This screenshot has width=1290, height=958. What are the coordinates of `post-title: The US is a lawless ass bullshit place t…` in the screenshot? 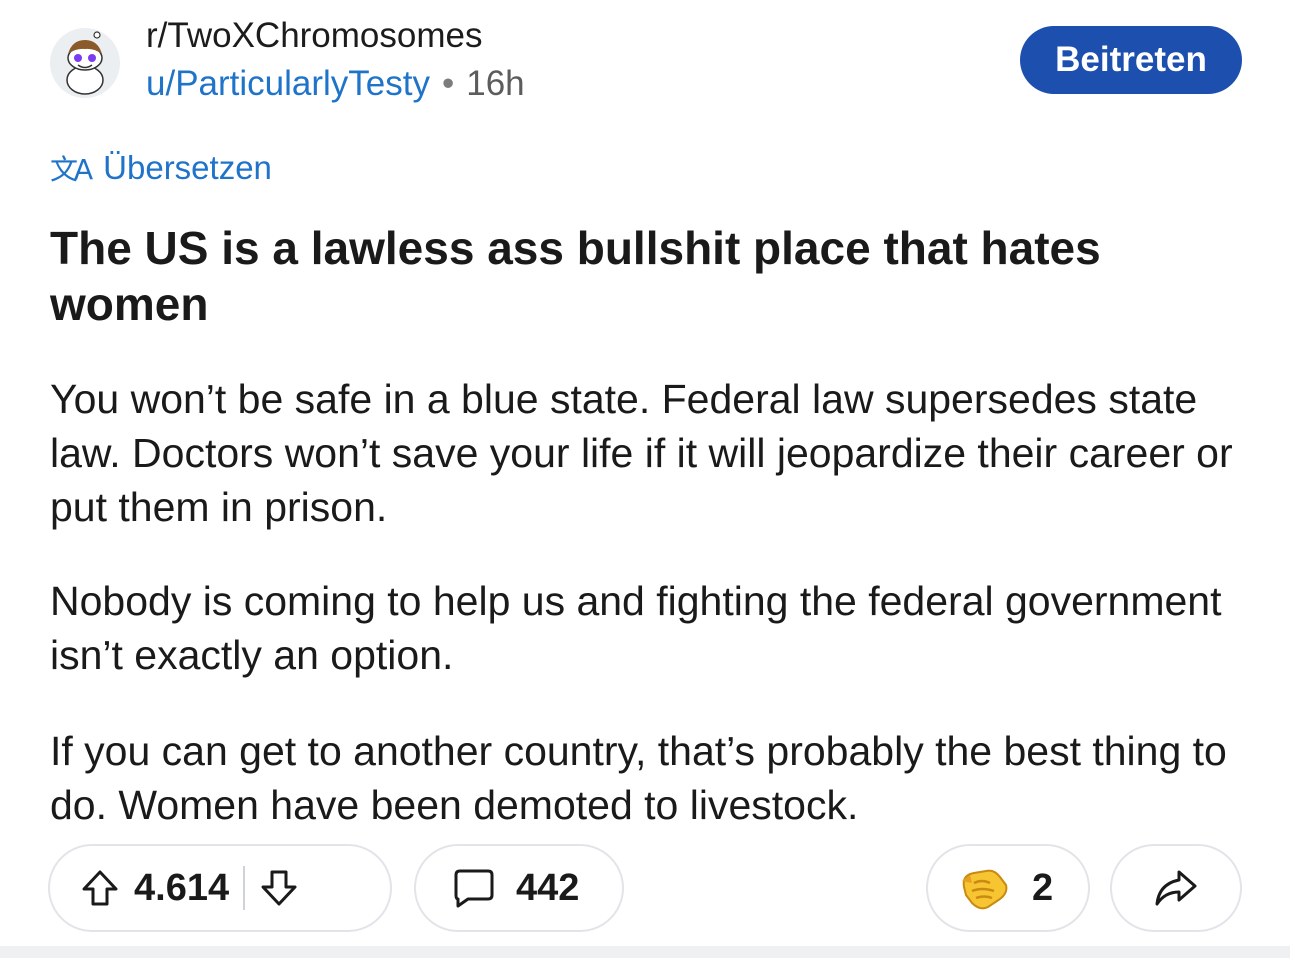 It's located at (600, 276).